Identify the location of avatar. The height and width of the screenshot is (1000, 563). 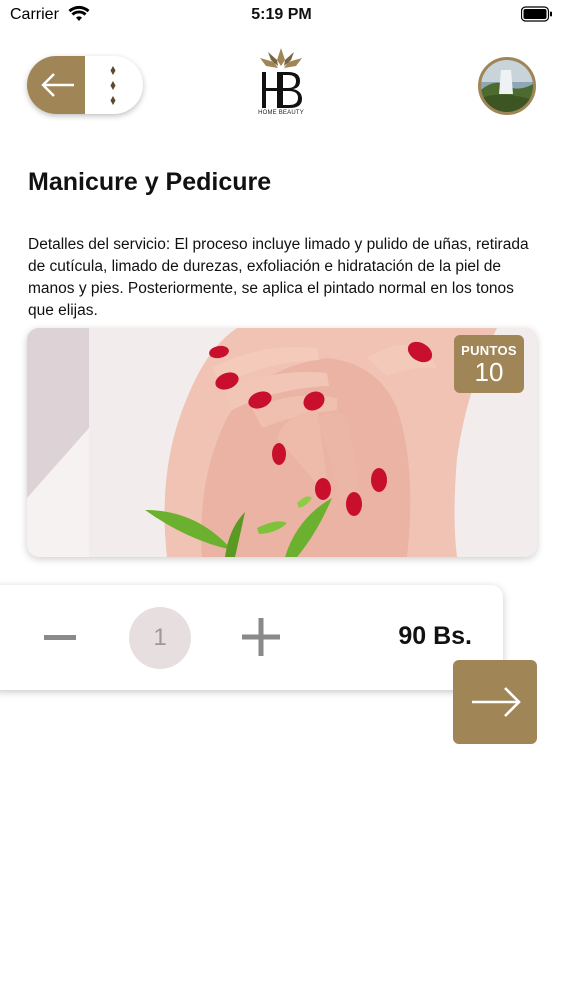
(507, 86).